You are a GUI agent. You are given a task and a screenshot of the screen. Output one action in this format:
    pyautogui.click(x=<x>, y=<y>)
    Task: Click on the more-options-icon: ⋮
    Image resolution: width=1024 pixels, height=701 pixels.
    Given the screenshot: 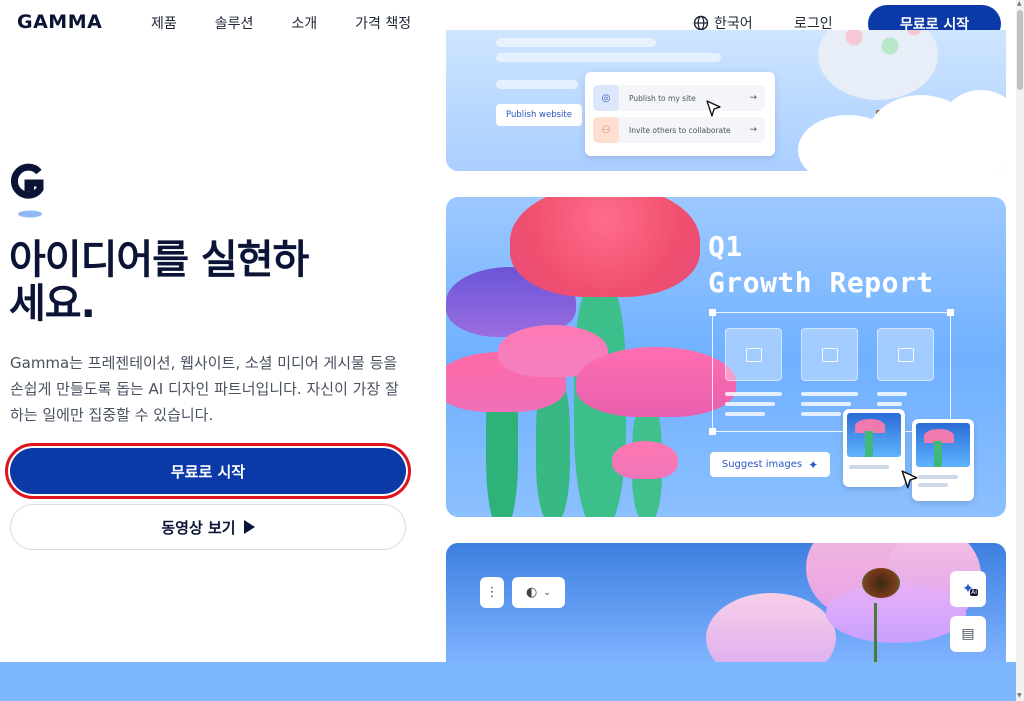 What is the action you would take?
    pyautogui.click(x=492, y=592)
    